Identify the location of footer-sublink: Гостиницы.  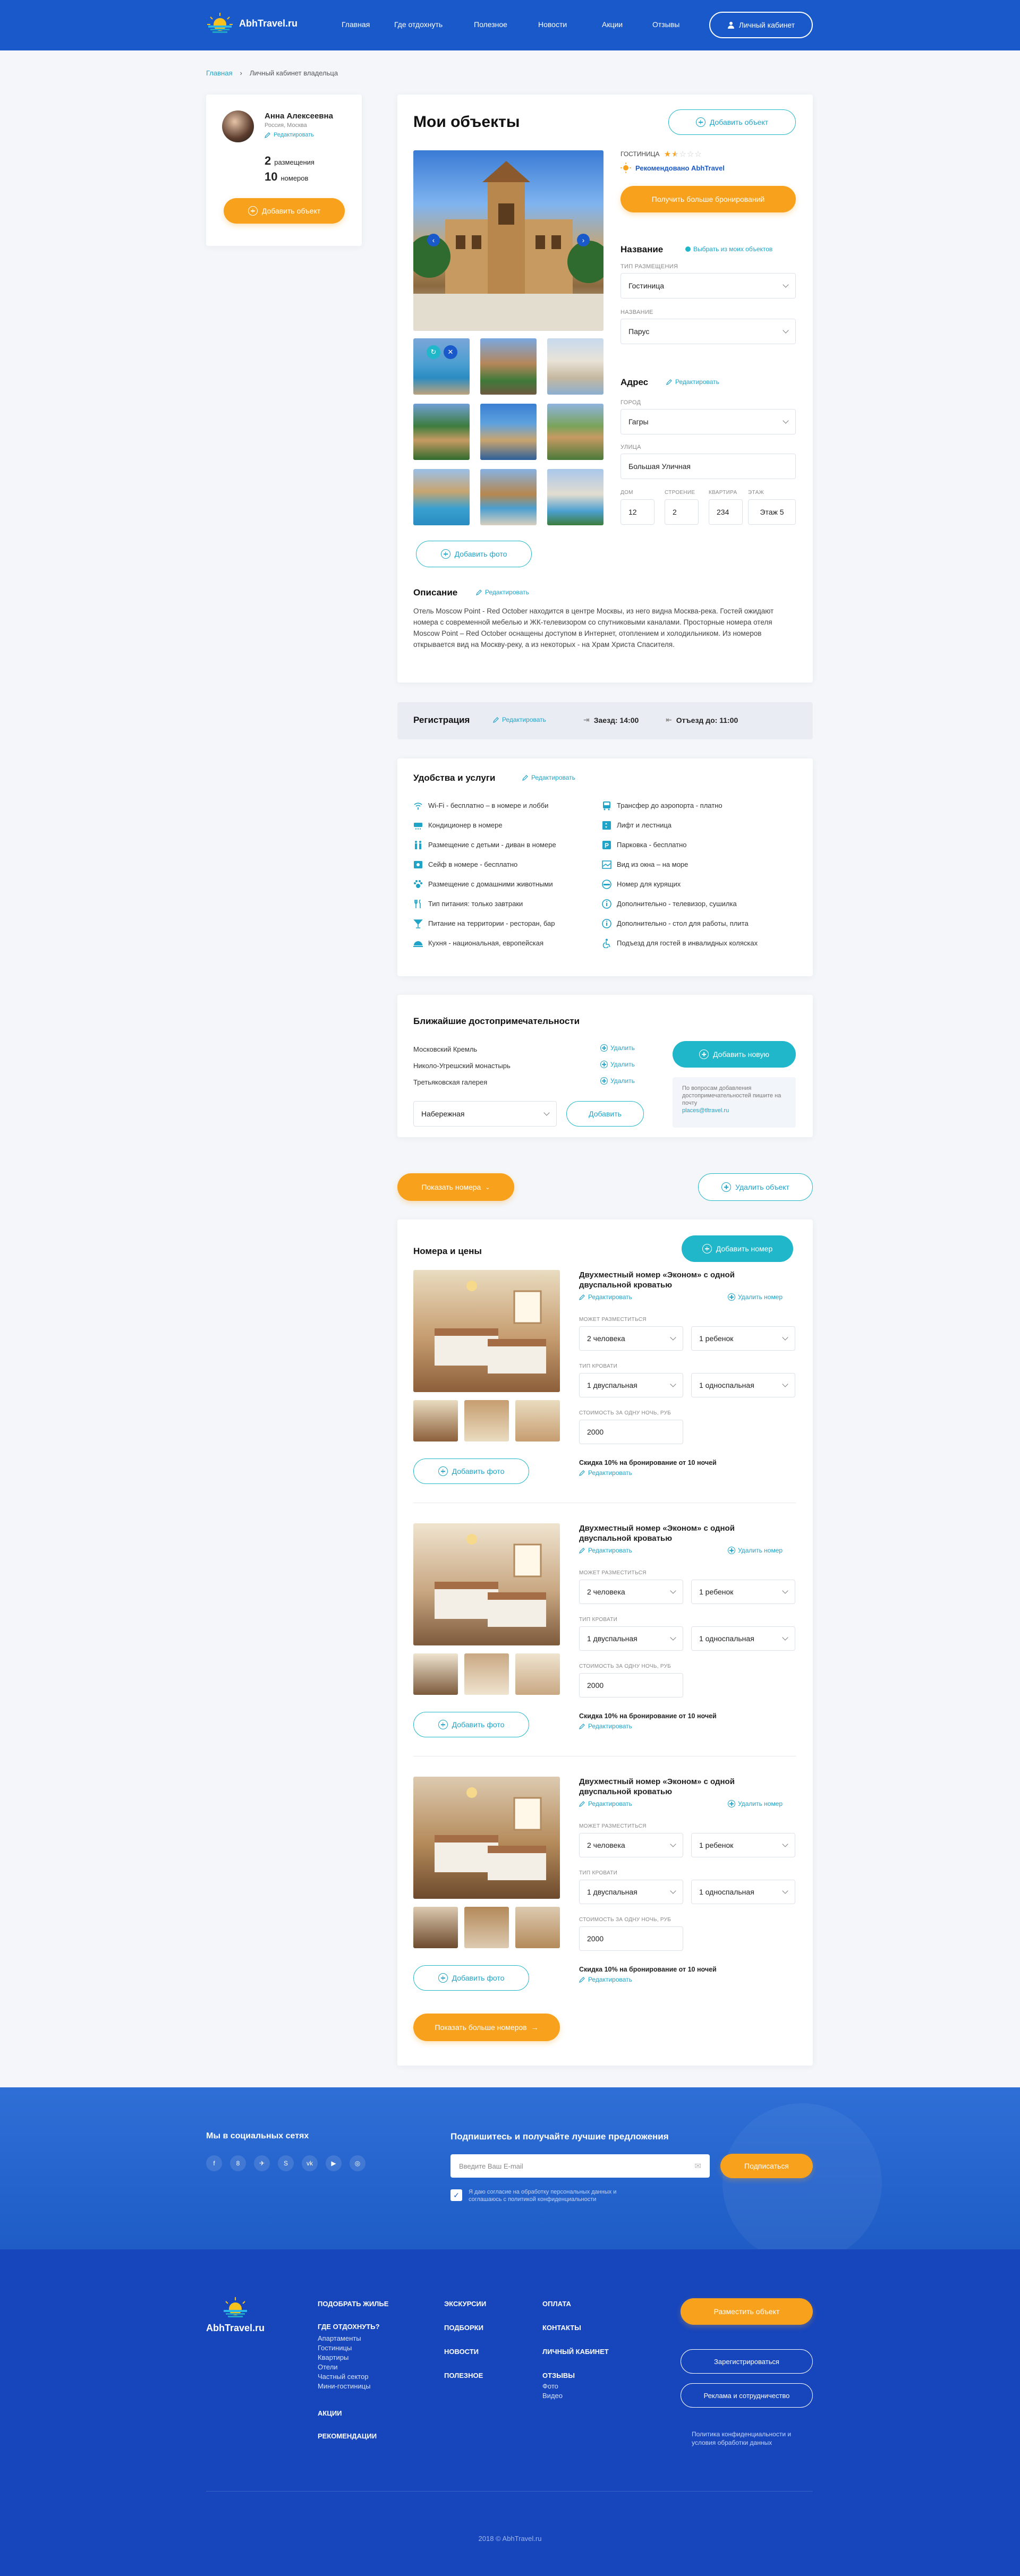
(353, 2348).